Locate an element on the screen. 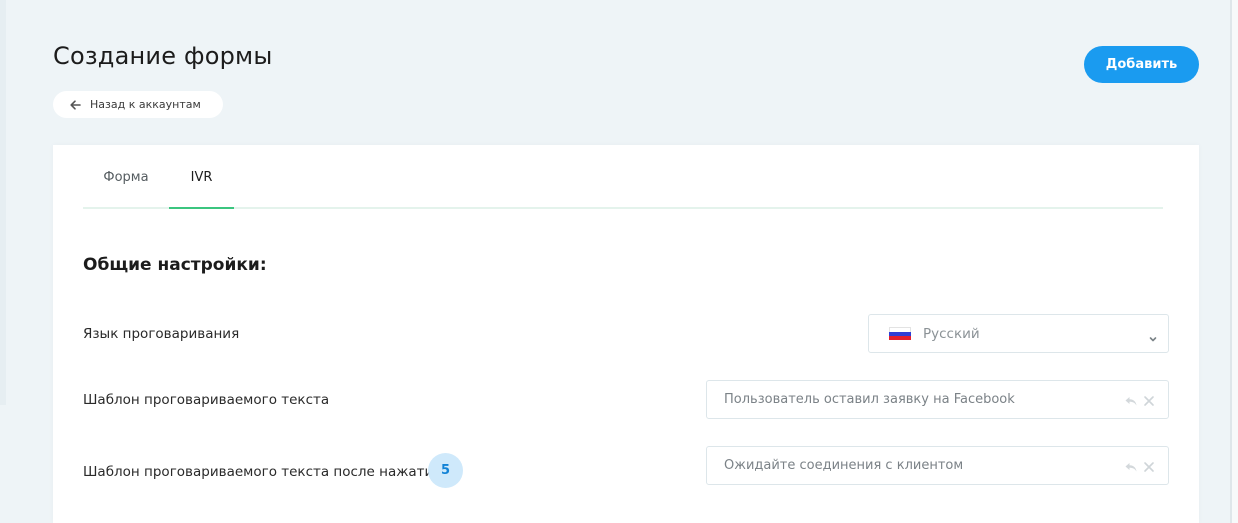 This screenshot has width=1238, height=523. russia-flag-icon is located at coordinates (900, 333).